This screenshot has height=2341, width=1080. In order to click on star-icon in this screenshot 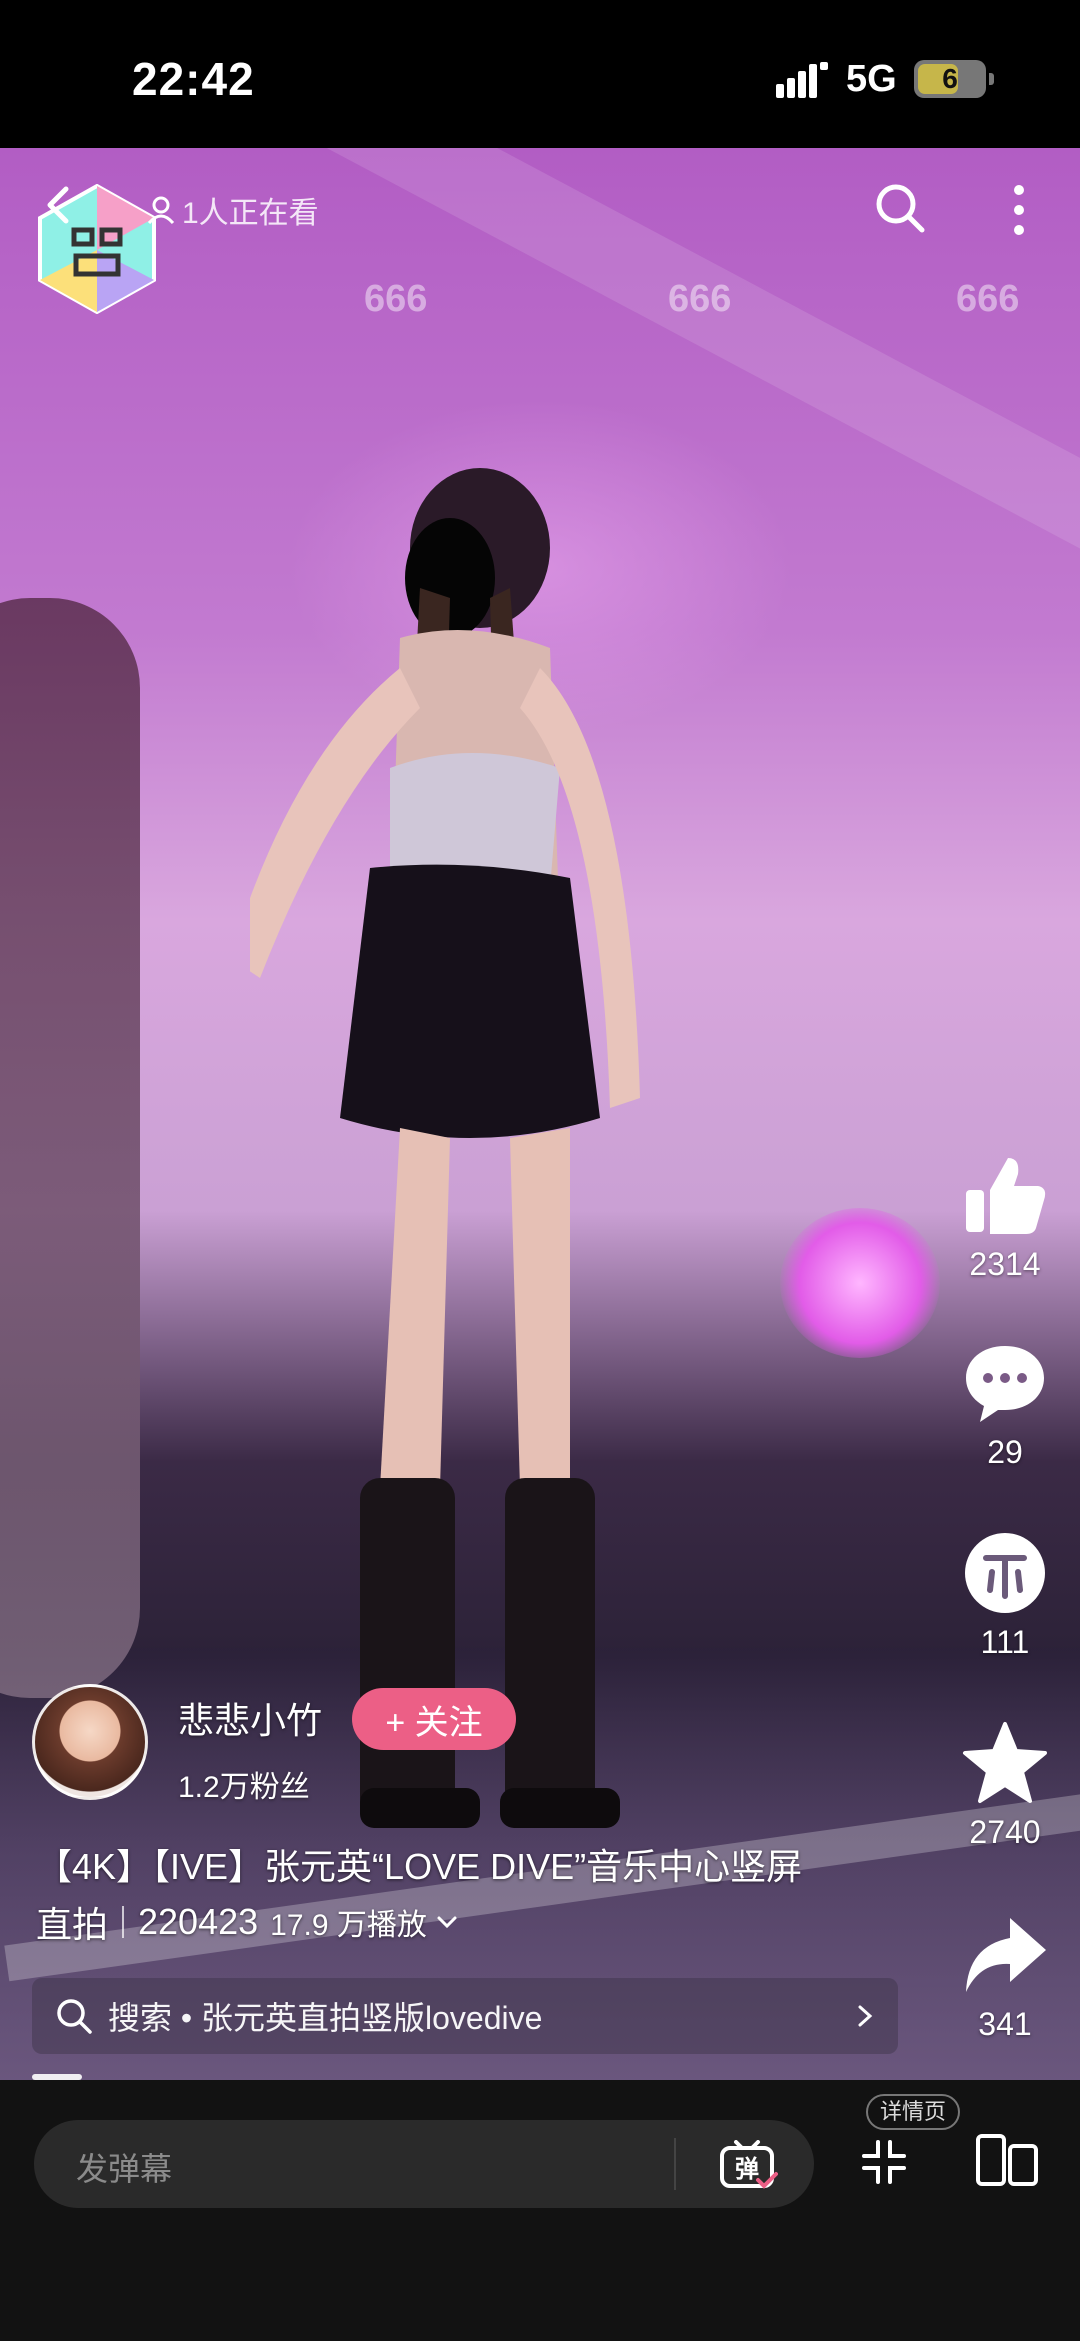, I will do `click(1005, 1762)`.